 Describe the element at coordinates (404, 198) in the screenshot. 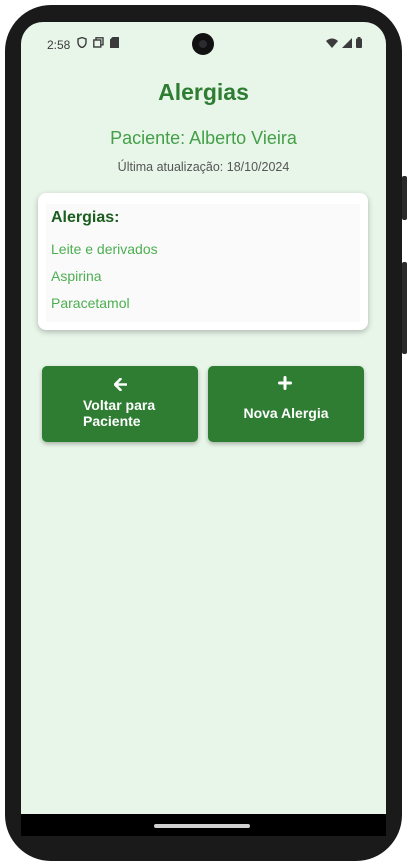

I see `power-button` at that location.